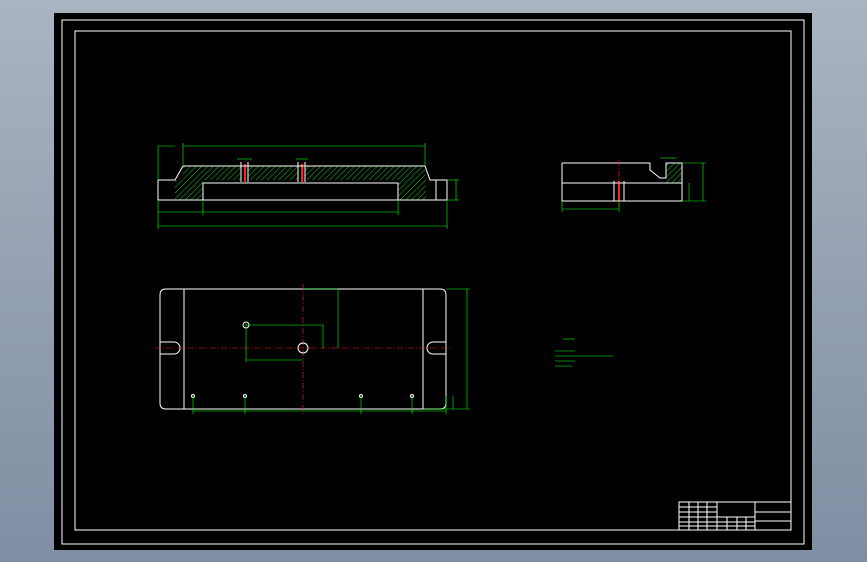 Image resolution: width=867 pixels, height=562 pixels. Describe the element at coordinates (308, 186) in the screenshot. I see `front-section-view` at that location.